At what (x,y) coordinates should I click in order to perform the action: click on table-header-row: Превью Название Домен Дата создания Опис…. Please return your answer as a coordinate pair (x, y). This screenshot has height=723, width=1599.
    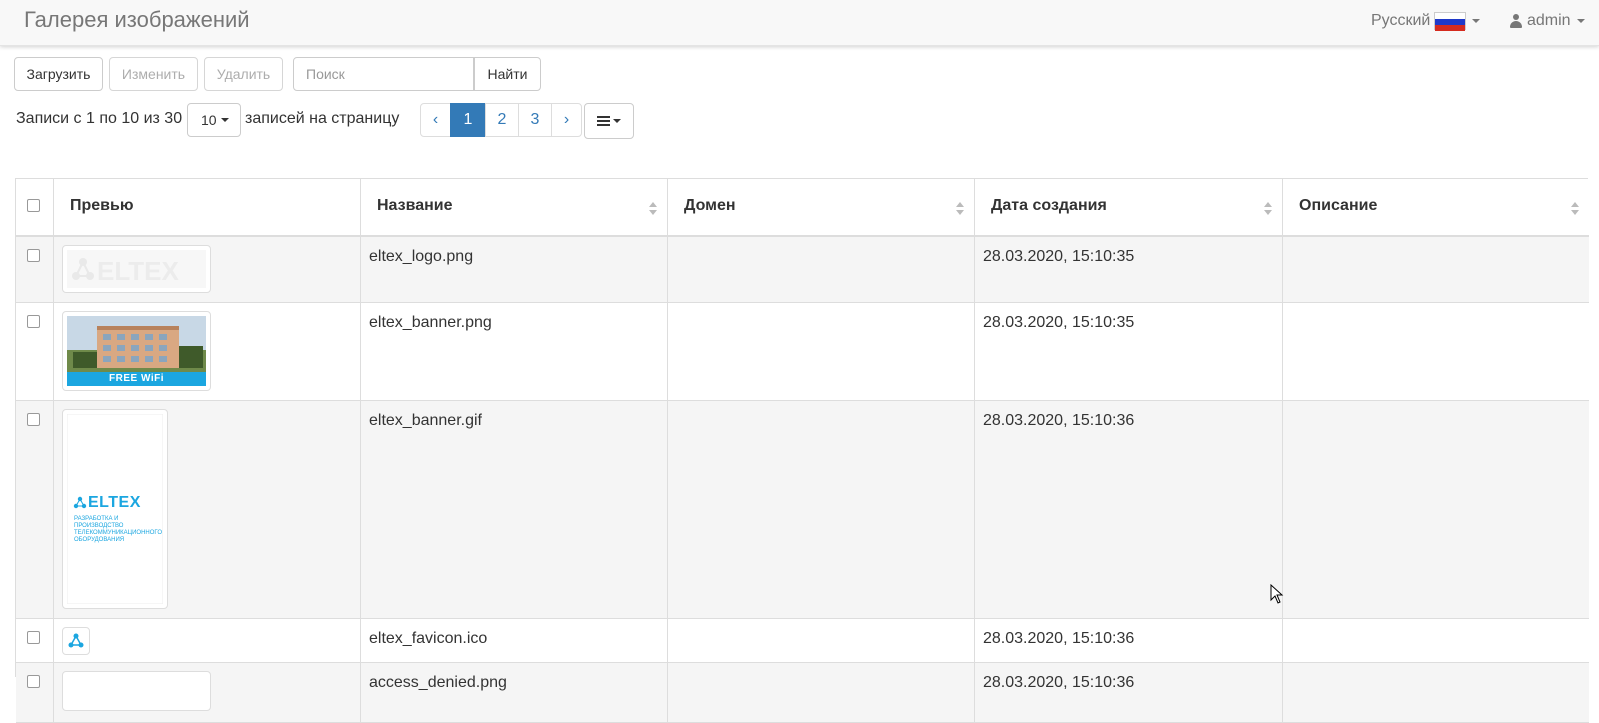
    Looking at the image, I should click on (802, 208).